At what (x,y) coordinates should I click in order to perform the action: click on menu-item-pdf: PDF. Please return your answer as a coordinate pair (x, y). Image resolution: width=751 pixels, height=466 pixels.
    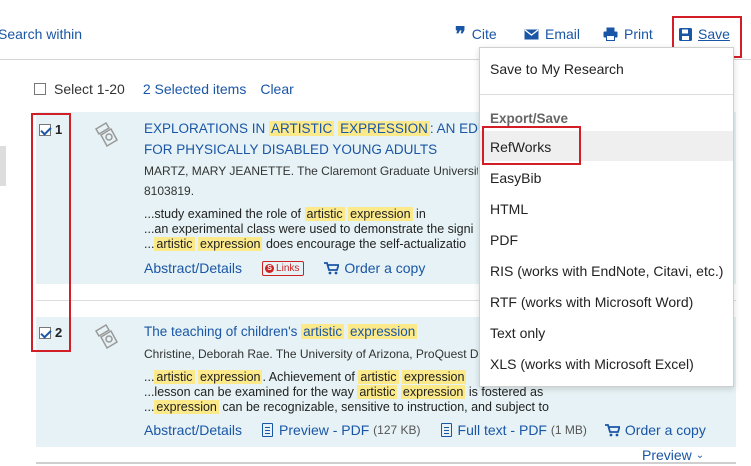
    Looking at the image, I should click on (504, 240).